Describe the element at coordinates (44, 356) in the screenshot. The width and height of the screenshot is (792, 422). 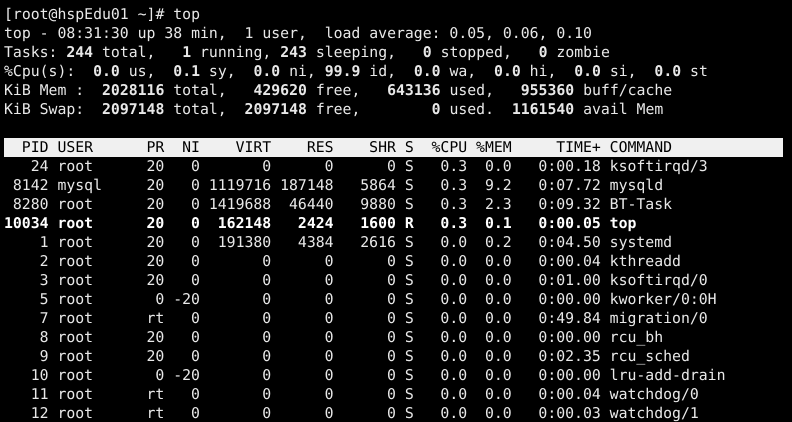
I see `table-cell: 9` at that location.